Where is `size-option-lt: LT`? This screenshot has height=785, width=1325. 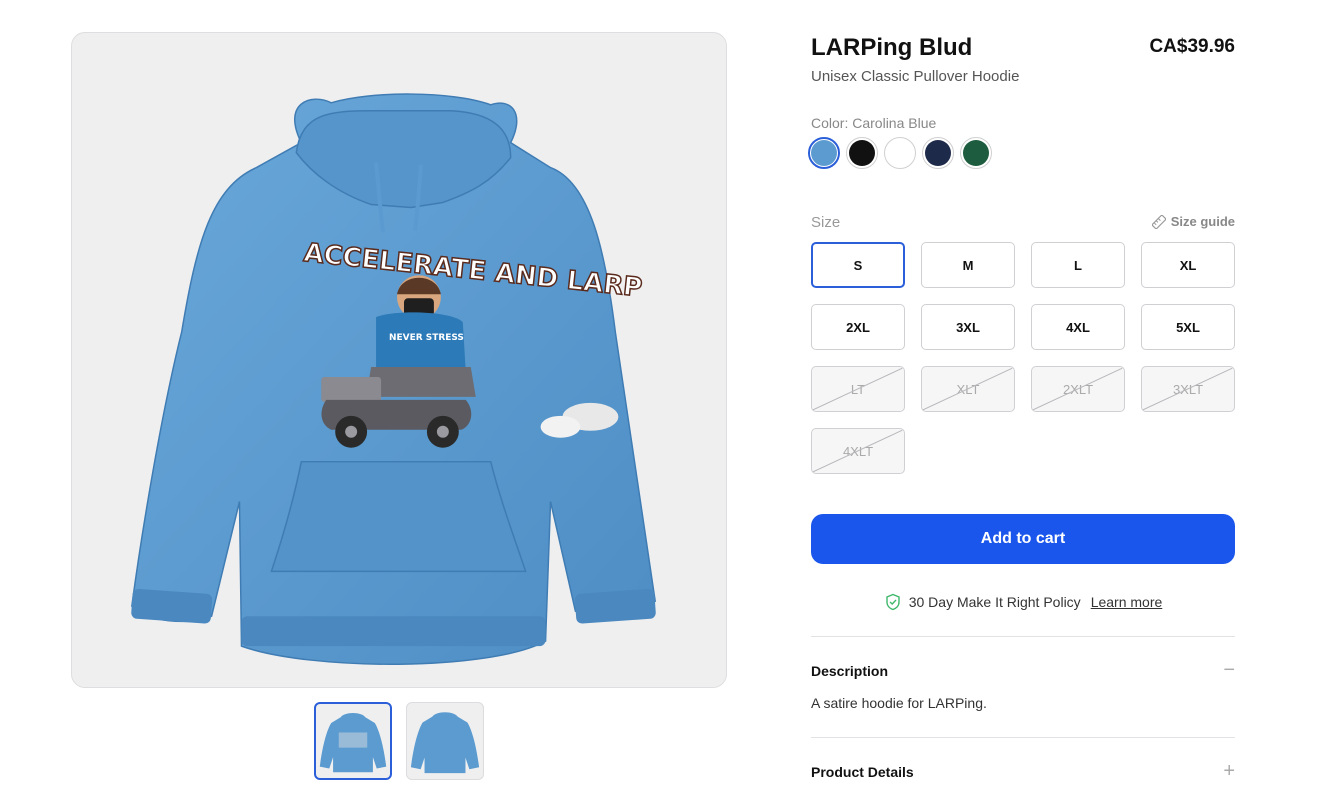 size-option-lt: LT is located at coordinates (858, 389).